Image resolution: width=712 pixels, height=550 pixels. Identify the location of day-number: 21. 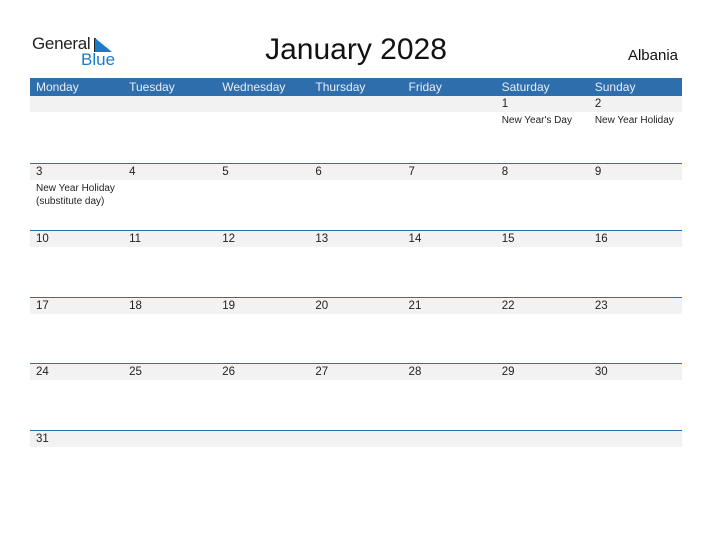
(415, 306).